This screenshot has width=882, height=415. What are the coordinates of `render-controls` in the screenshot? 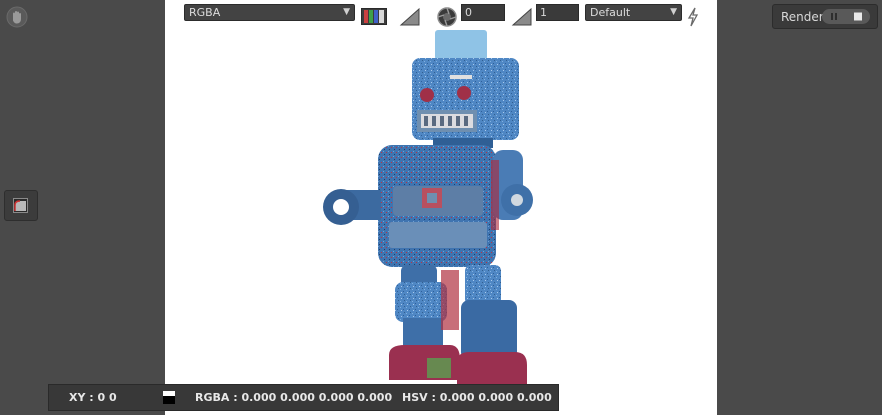 It's located at (846, 16).